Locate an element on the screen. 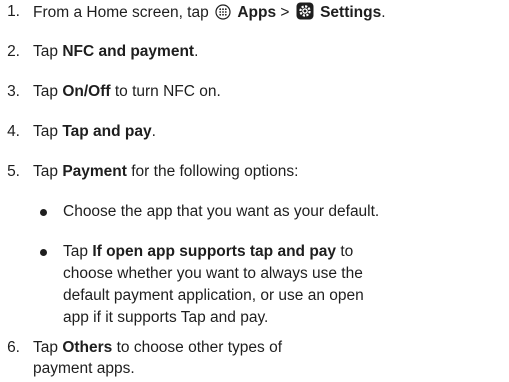 This screenshot has height=382, width=509. step-number: 6. is located at coordinates (13, 347).